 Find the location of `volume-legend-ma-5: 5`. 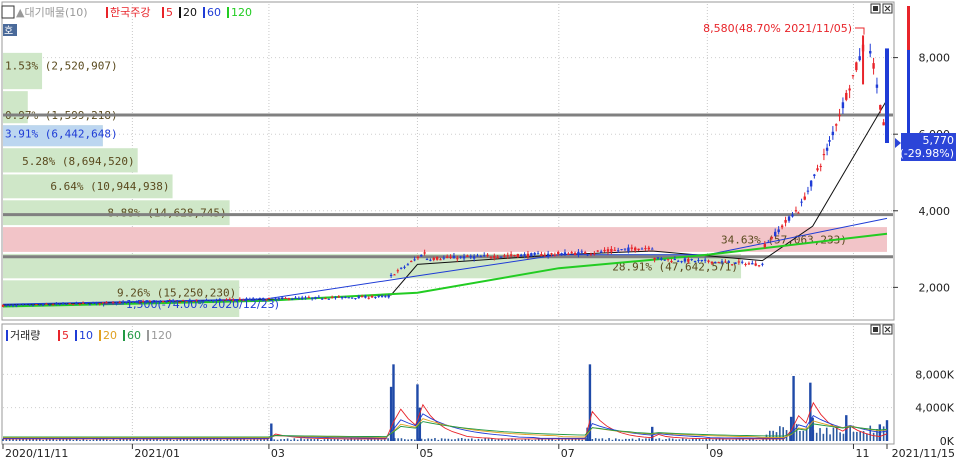

volume-legend-ma-5: 5 is located at coordinates (65, 335).